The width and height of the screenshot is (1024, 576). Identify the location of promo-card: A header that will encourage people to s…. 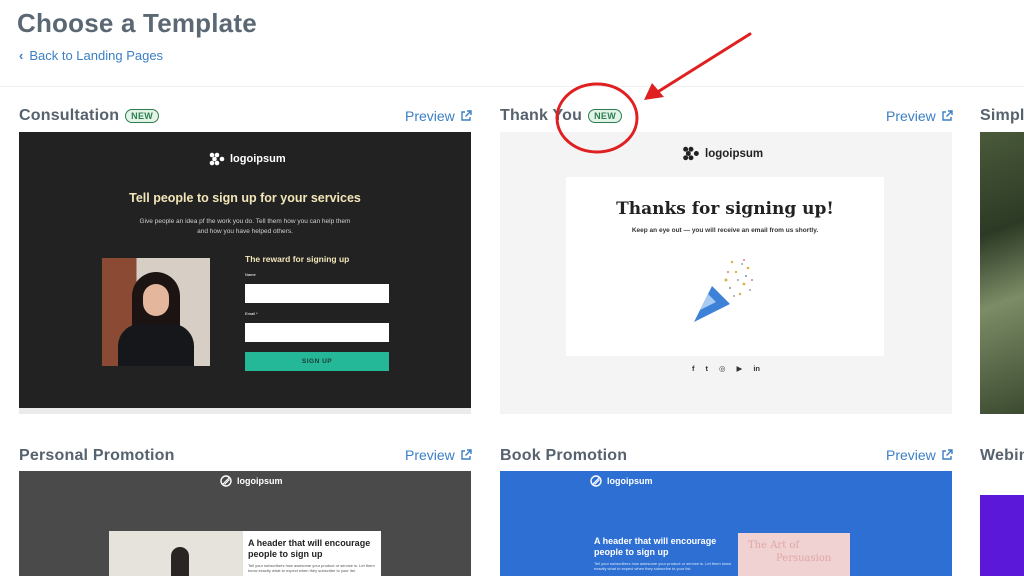
(312, 553).